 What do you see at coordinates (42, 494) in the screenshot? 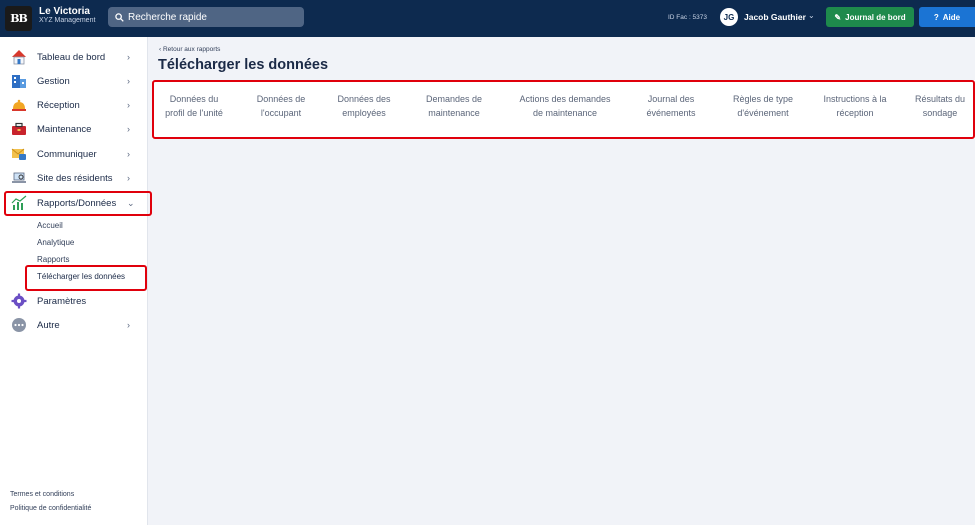
I see `terms-link: Termes et conditions` at bounding box center [42, 494].